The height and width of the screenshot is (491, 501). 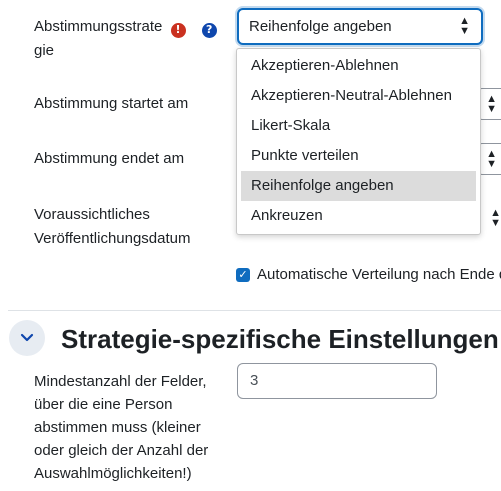 What do you see at coordinates (358, 66) in the screenshot?
I see `dropdown-option: Akzeptieren-Ablehnen` at bounding box center [358, 66].